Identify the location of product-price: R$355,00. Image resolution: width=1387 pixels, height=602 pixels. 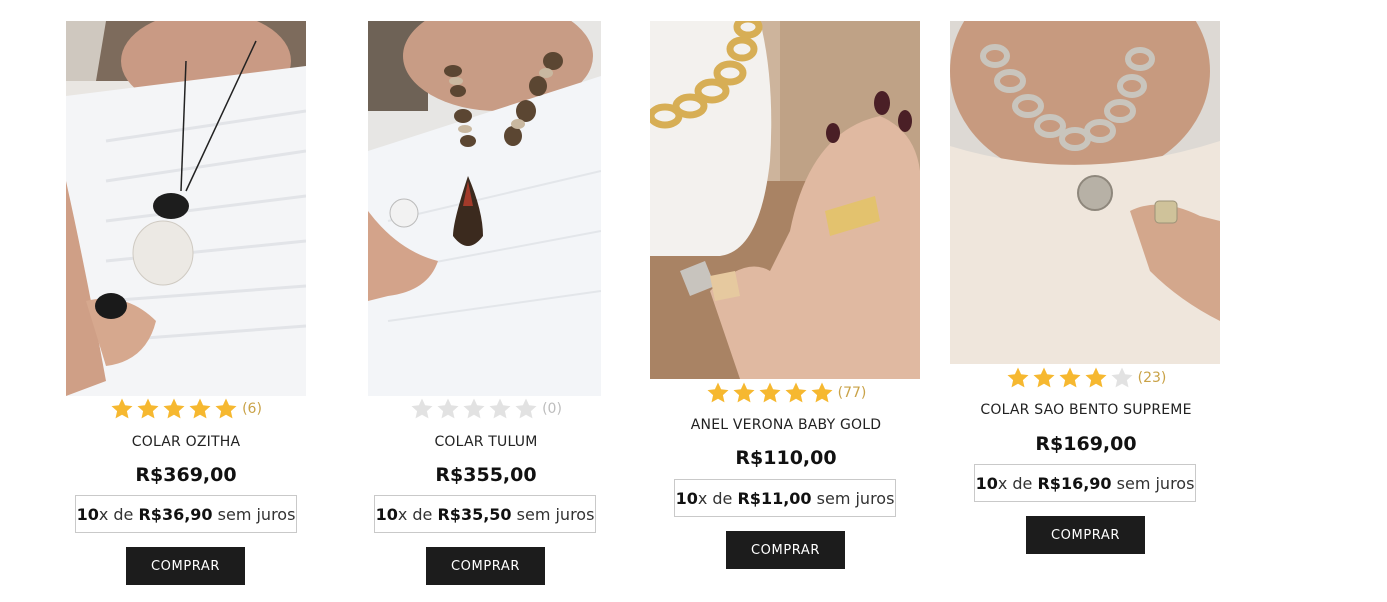
(486, 475).